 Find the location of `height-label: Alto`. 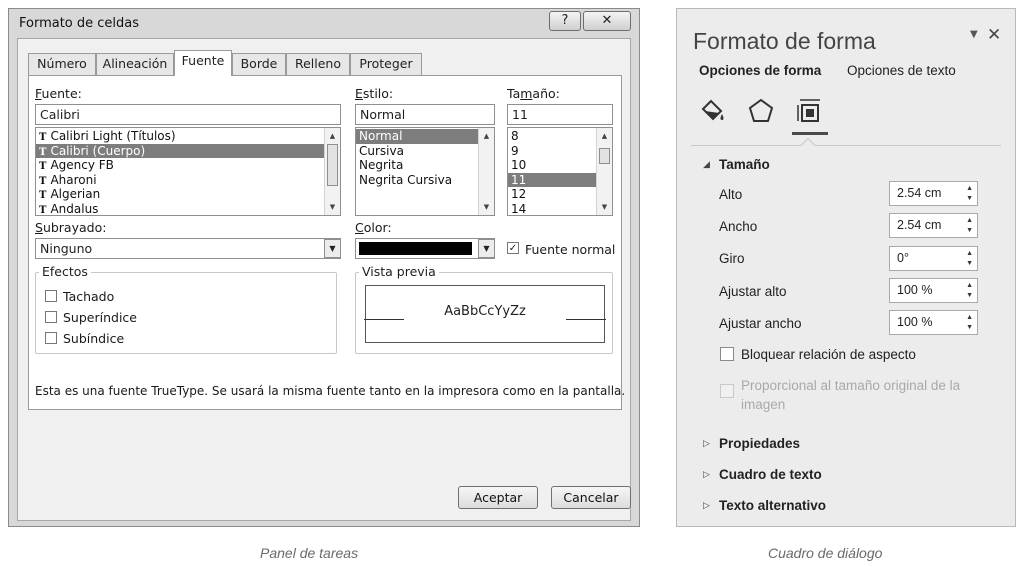

height-label: Alto is located at coordinates (731, 194).